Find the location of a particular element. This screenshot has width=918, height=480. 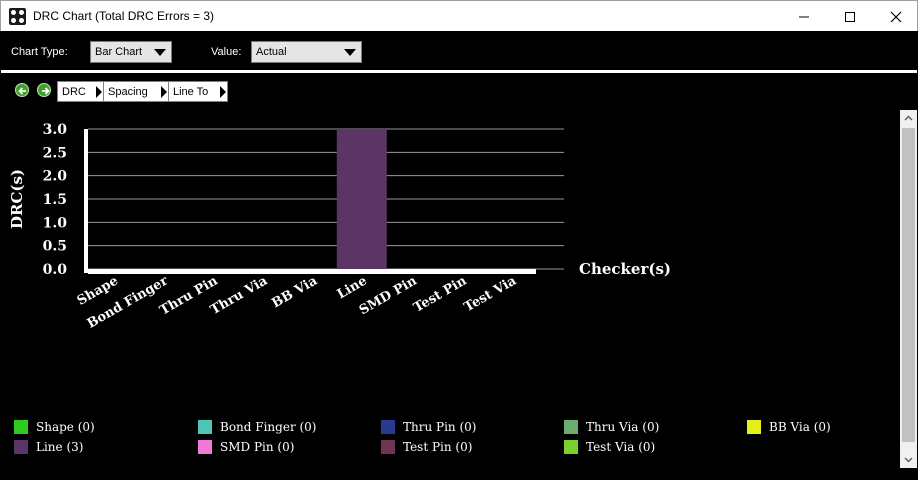

value-select-value: Actual is located at coordinates (271, 52).